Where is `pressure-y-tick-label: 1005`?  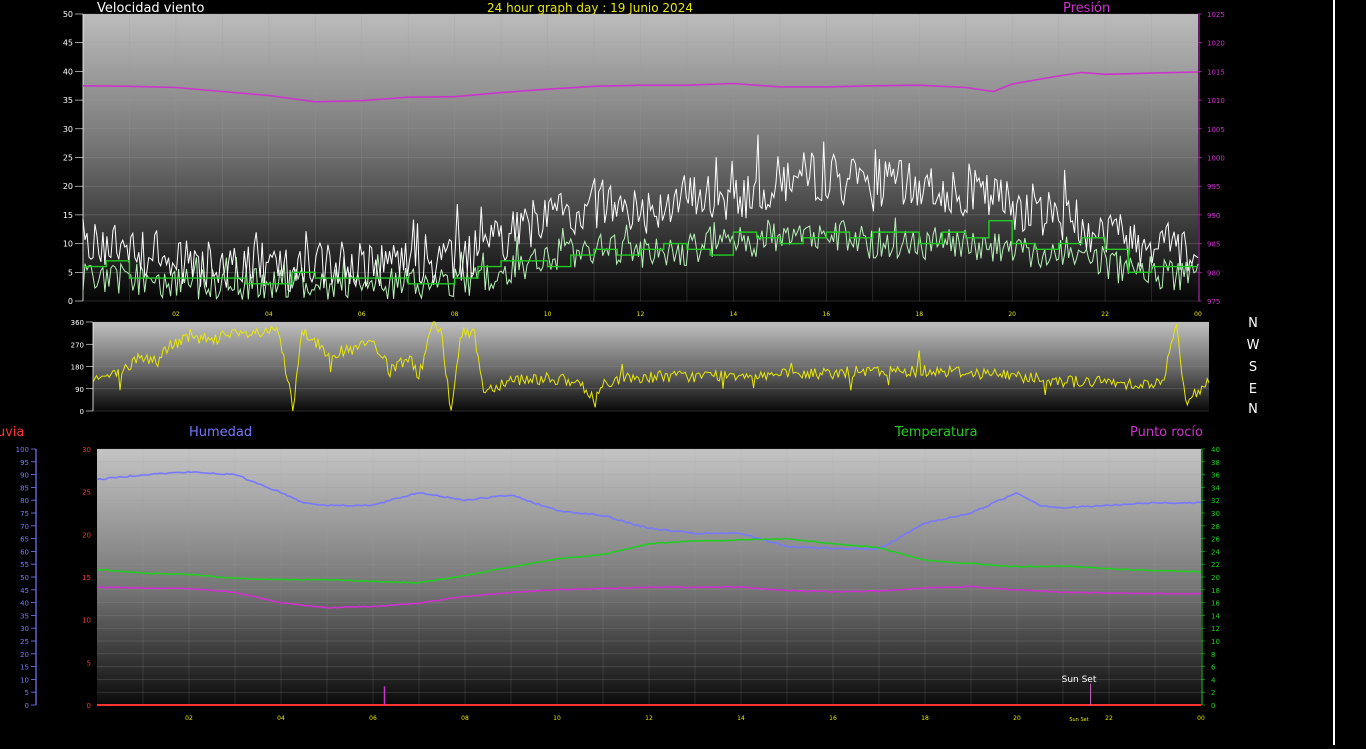 pressure-y-tick-label: 1005 is located at coordinates (1216, 130).